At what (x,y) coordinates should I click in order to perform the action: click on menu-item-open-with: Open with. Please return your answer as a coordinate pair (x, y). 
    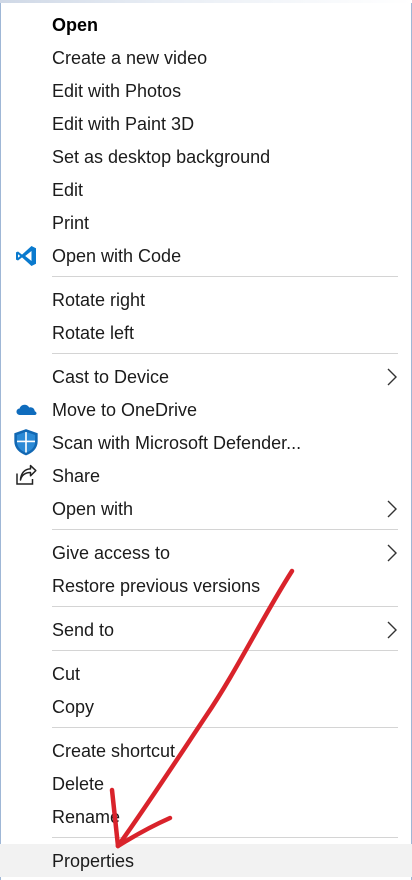
    Looking at the image, I should click on (206, 508).